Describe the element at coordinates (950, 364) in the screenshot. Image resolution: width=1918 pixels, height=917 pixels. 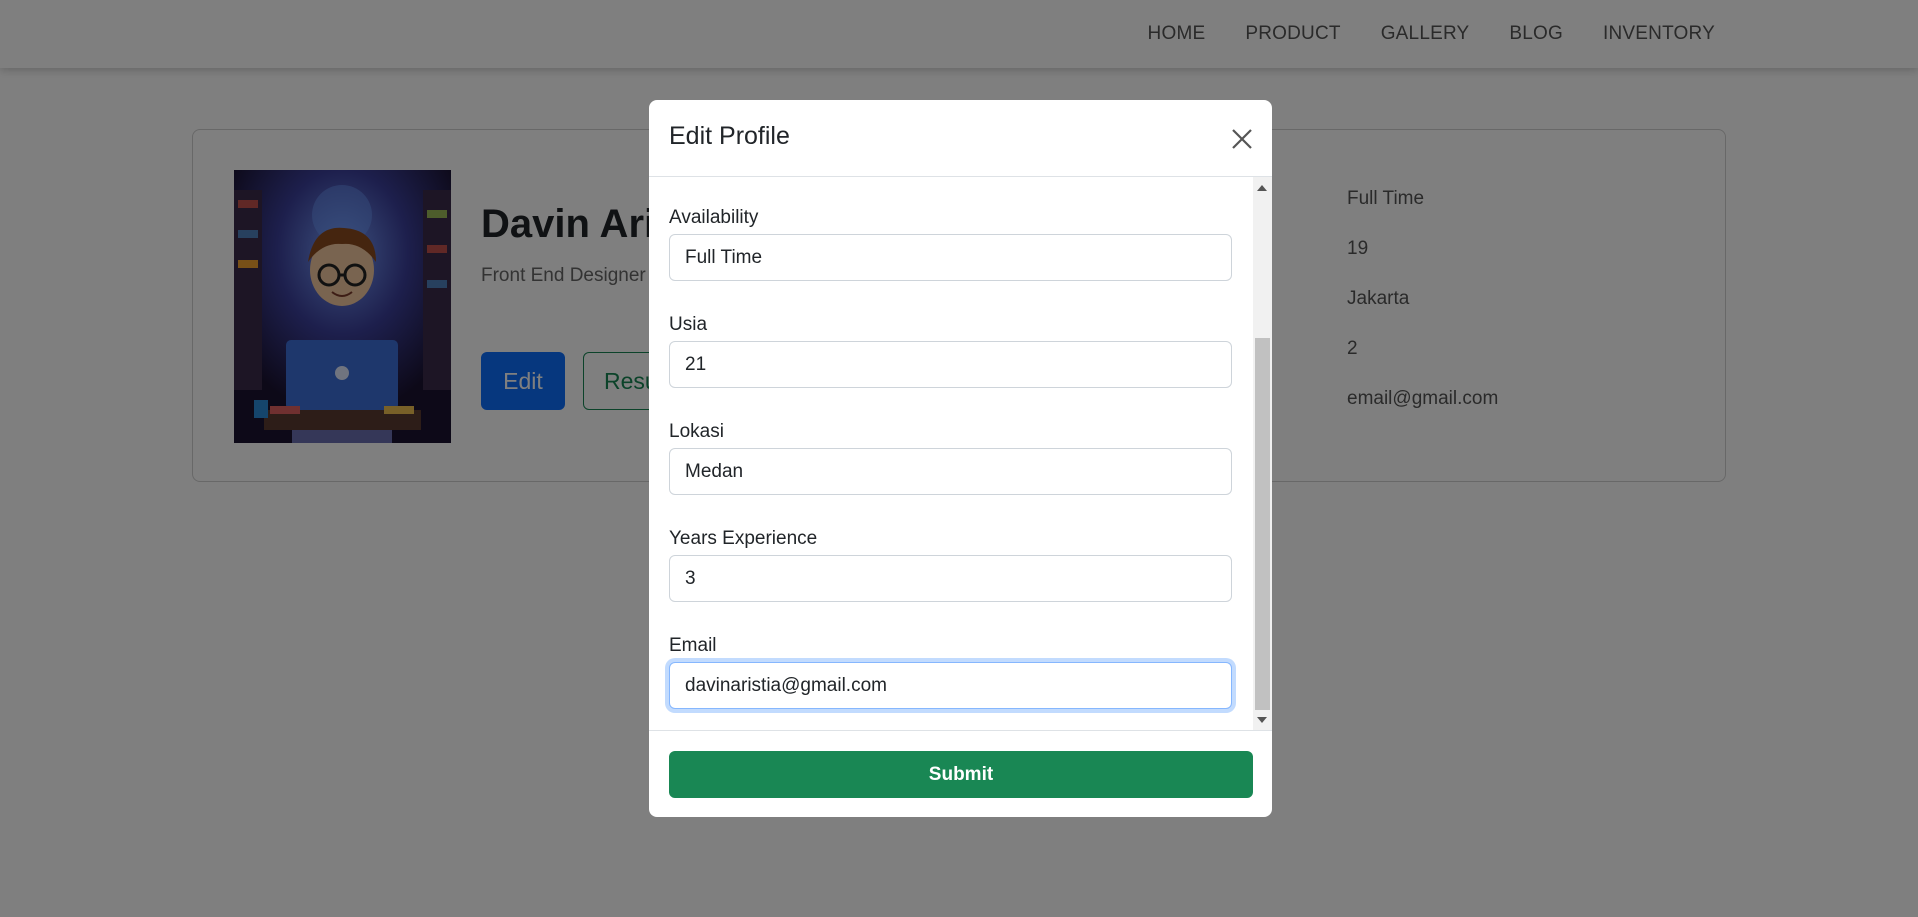
I see `age-field` at that location.